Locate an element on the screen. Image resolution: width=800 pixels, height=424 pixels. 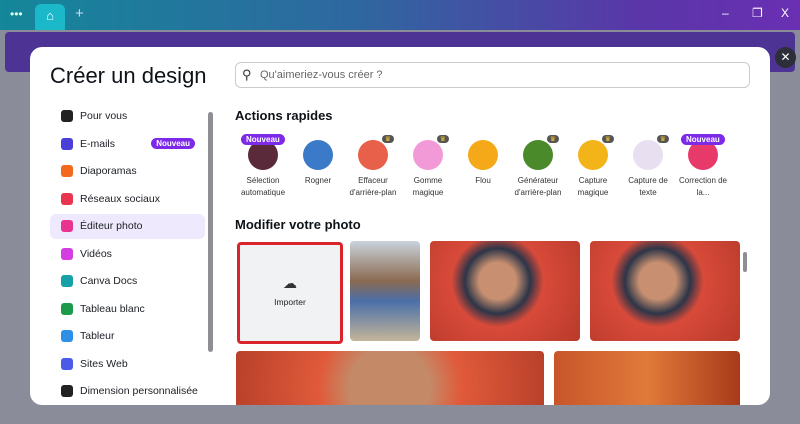
sidebar-item: Dimension personnalisée is located at coordinates (127, 391).